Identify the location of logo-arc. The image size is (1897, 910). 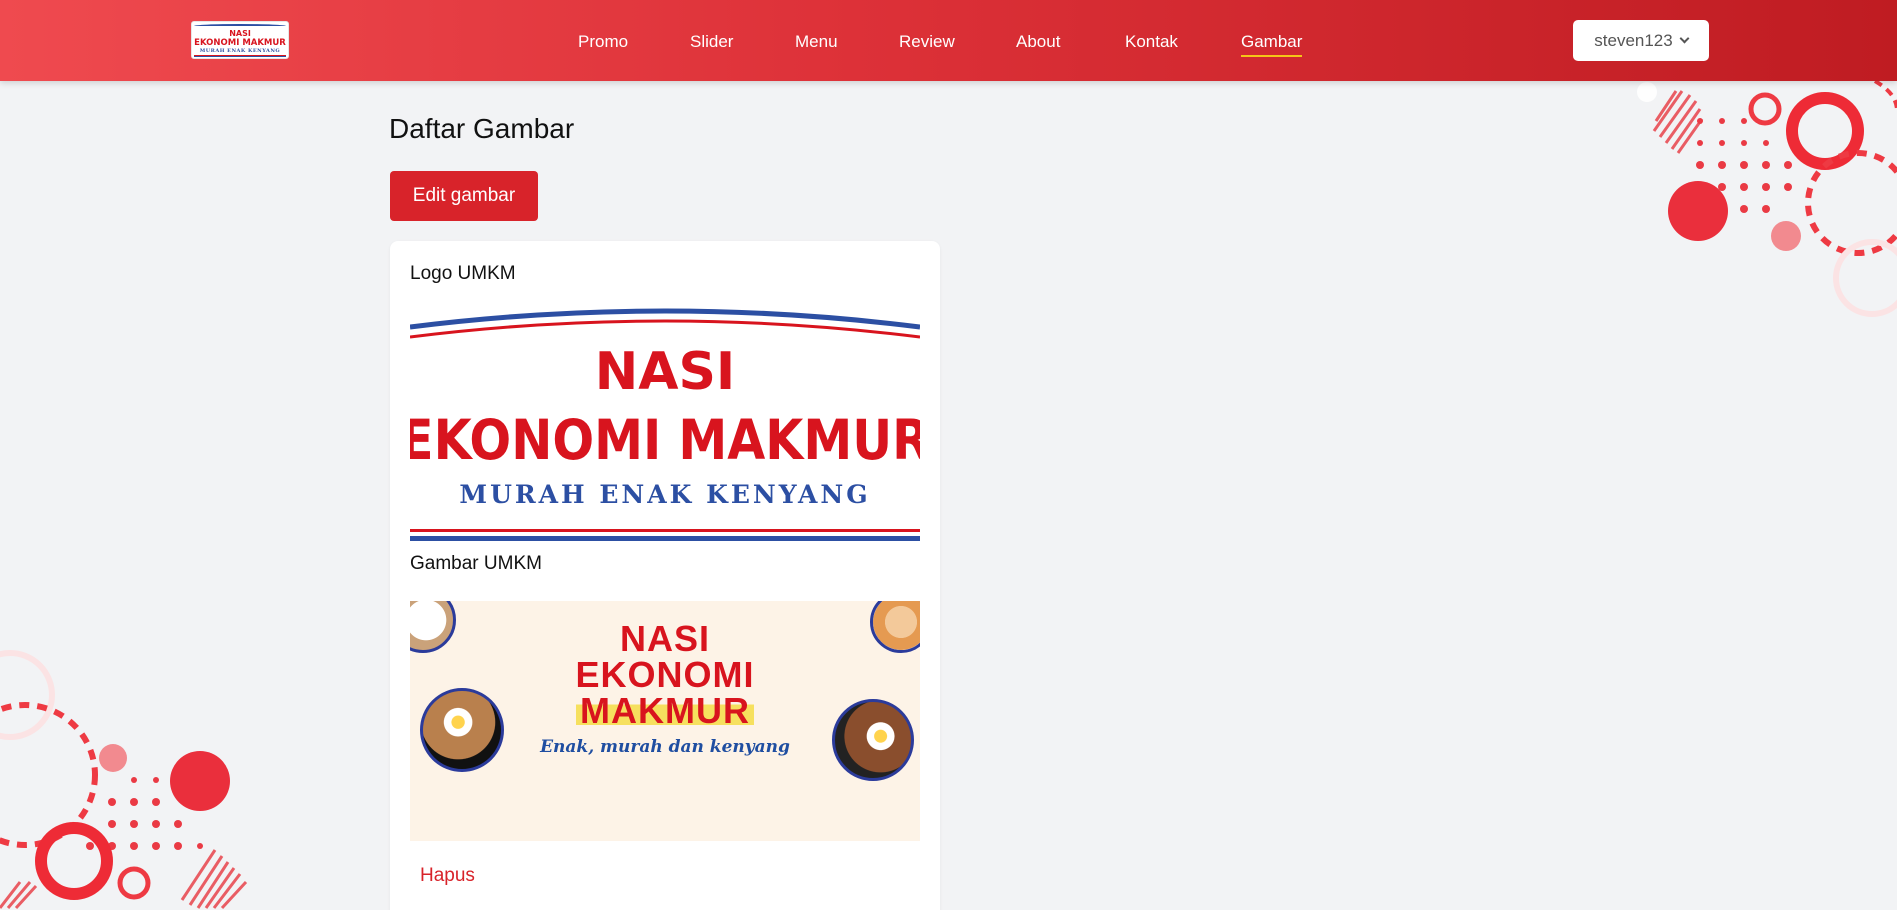
(240, 25).